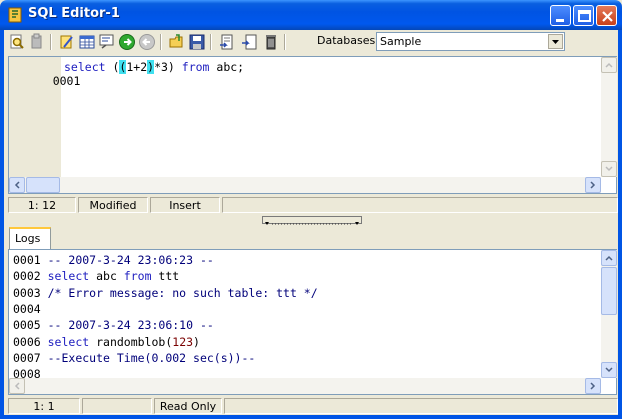 The height and width of the screenshot is (419, 622). What do you see at coordinates (130, 325) in the screenshot?
I see `log-line-text: -- 2007-3-24 23:06:10 --` at bounding box center [130, 325].